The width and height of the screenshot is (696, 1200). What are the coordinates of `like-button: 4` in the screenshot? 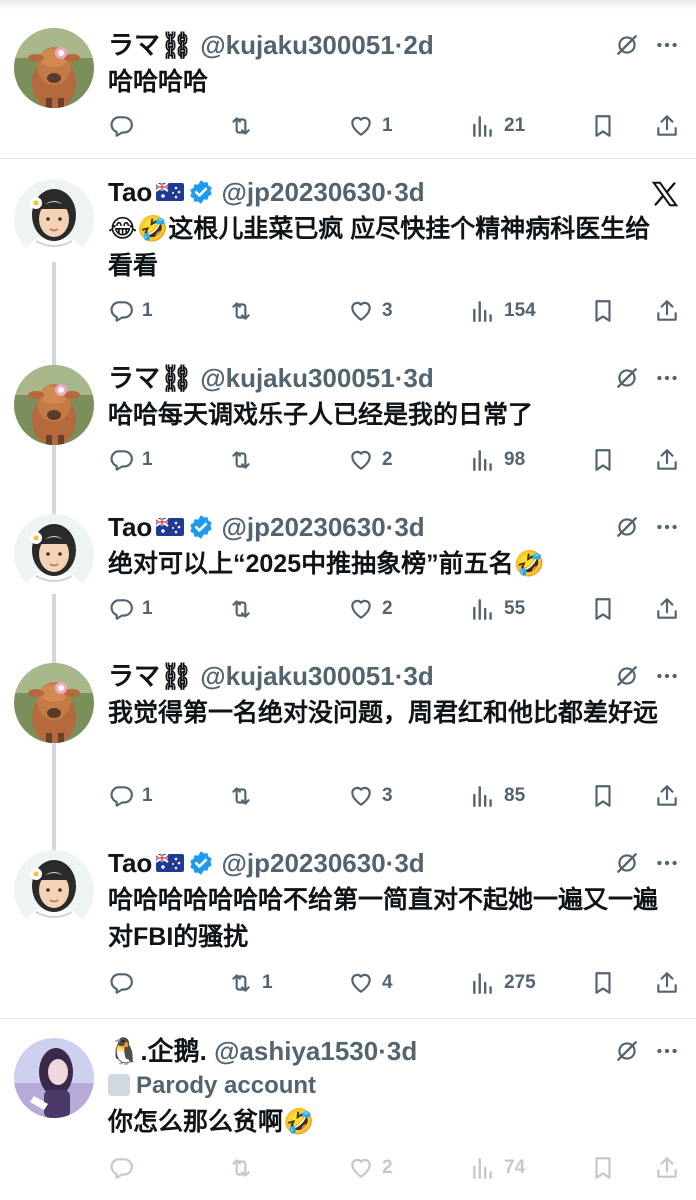 It's located at (370, 983).